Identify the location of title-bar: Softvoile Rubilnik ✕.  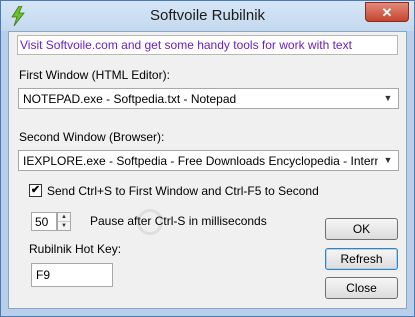
(207, 16).